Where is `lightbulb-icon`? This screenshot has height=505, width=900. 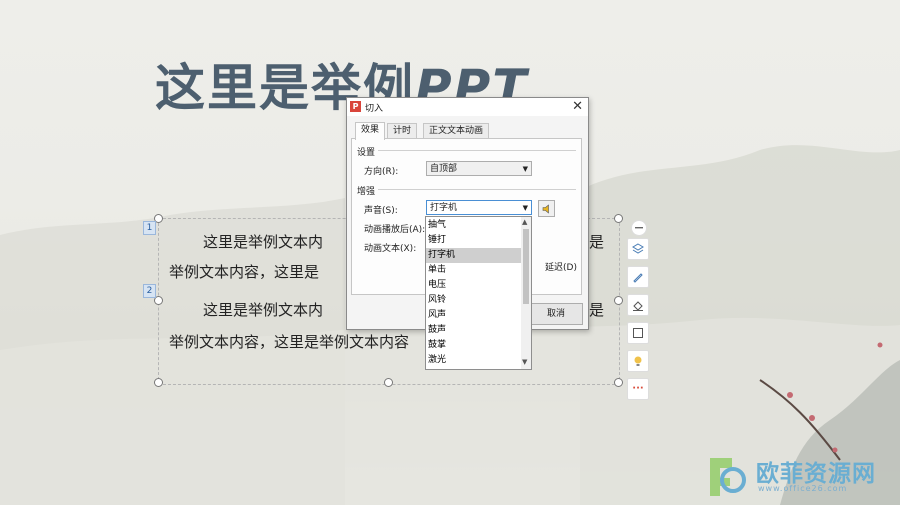 lightbulb-icon is located at coordinates (638, 361).